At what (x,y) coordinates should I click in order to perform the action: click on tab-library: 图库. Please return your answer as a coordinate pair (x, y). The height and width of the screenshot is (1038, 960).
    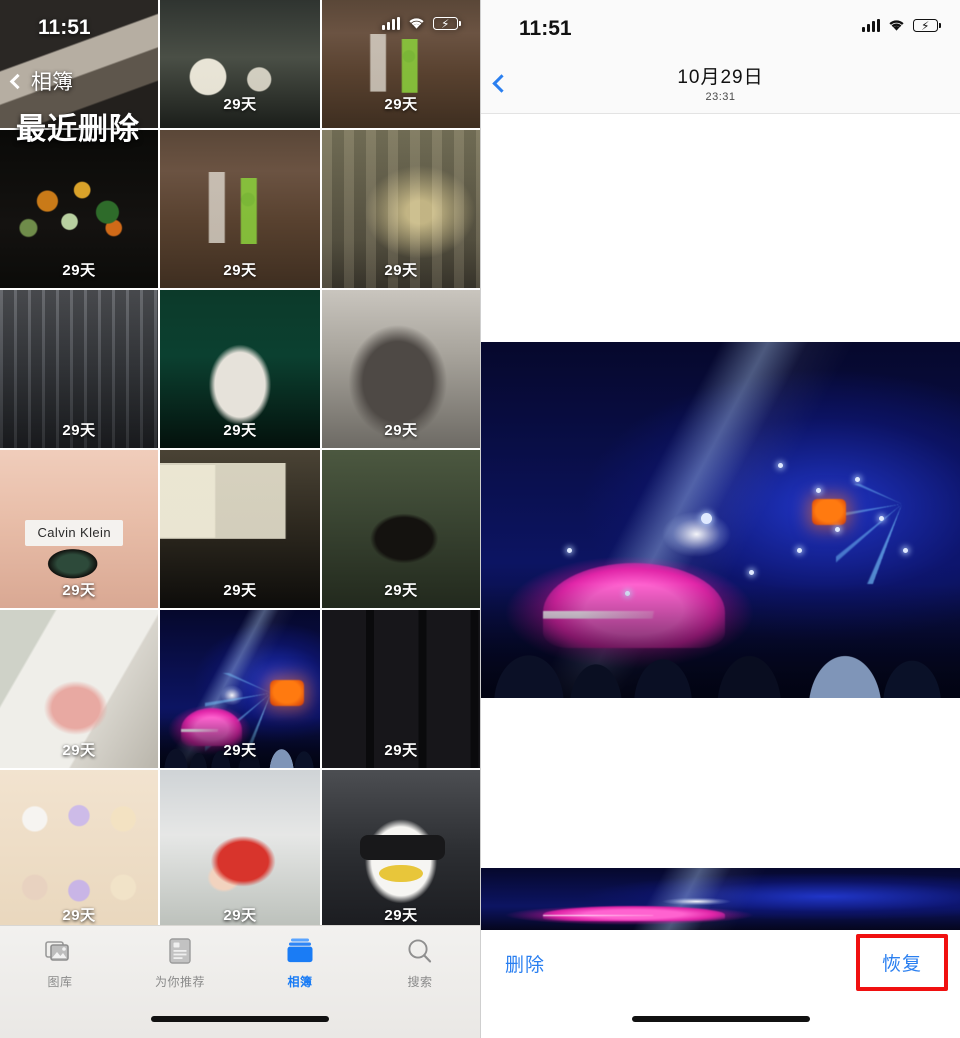
    Looking at the image, I should click on (60, 962).